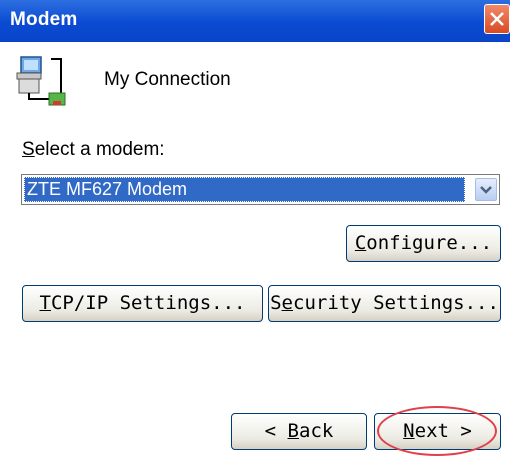 Image resolution: width=510 pixels, height=462 pixels. What do you see at coordinates (316, 431) in the screenshot?
I see `back-label-rest: ack` at bounding box center [316, 431].